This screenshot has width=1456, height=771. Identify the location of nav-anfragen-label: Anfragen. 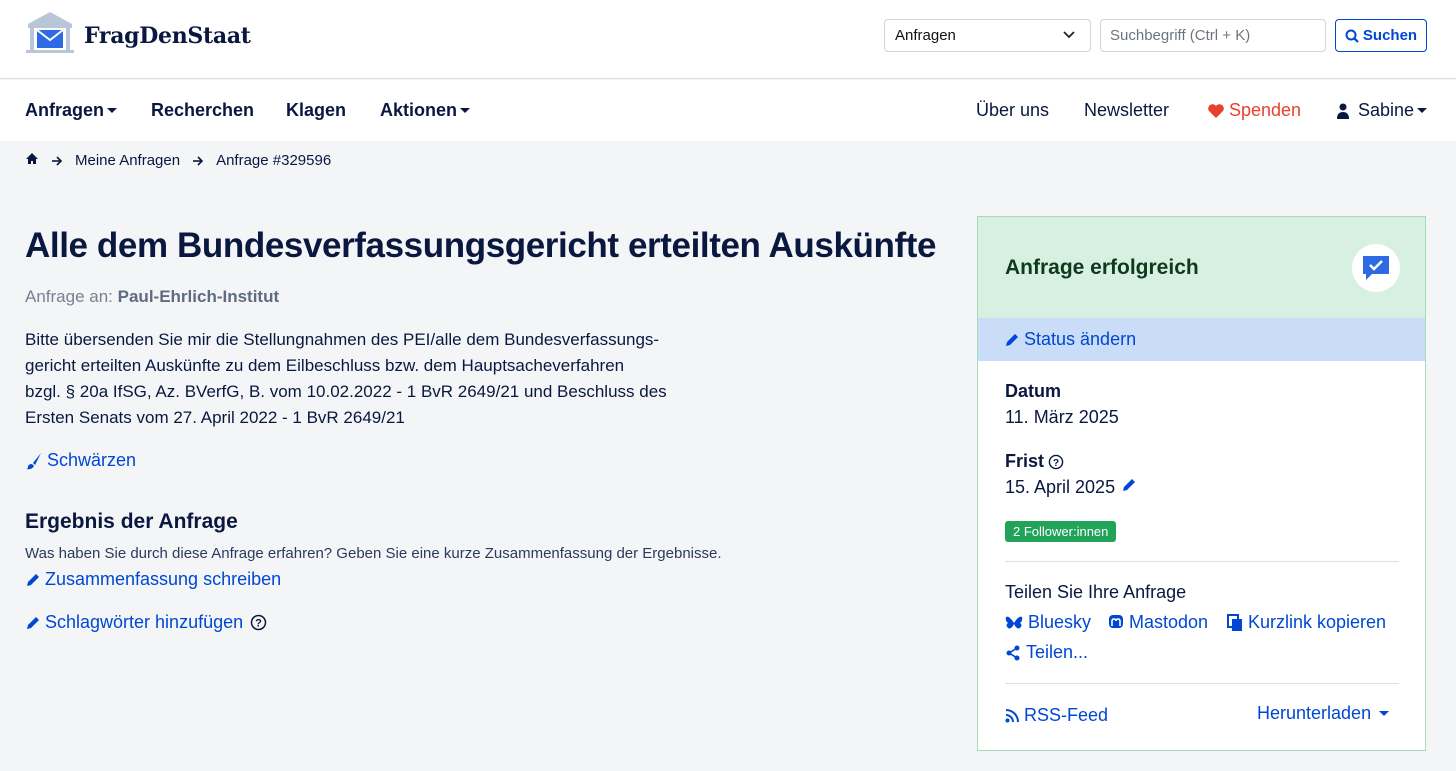
(65, 110).